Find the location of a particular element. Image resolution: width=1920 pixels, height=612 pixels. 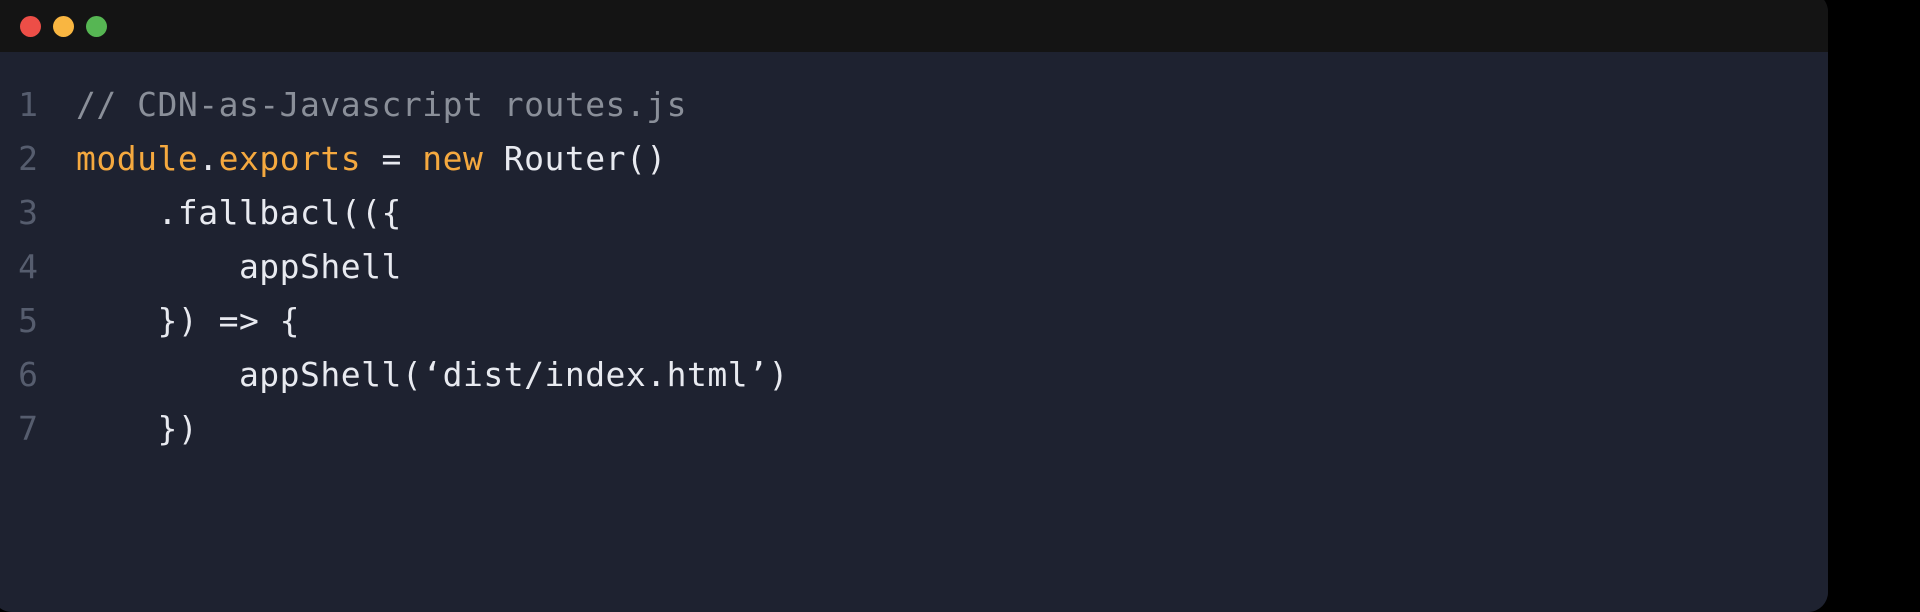

minimize-button-icon is located at coordinates (63, 26).